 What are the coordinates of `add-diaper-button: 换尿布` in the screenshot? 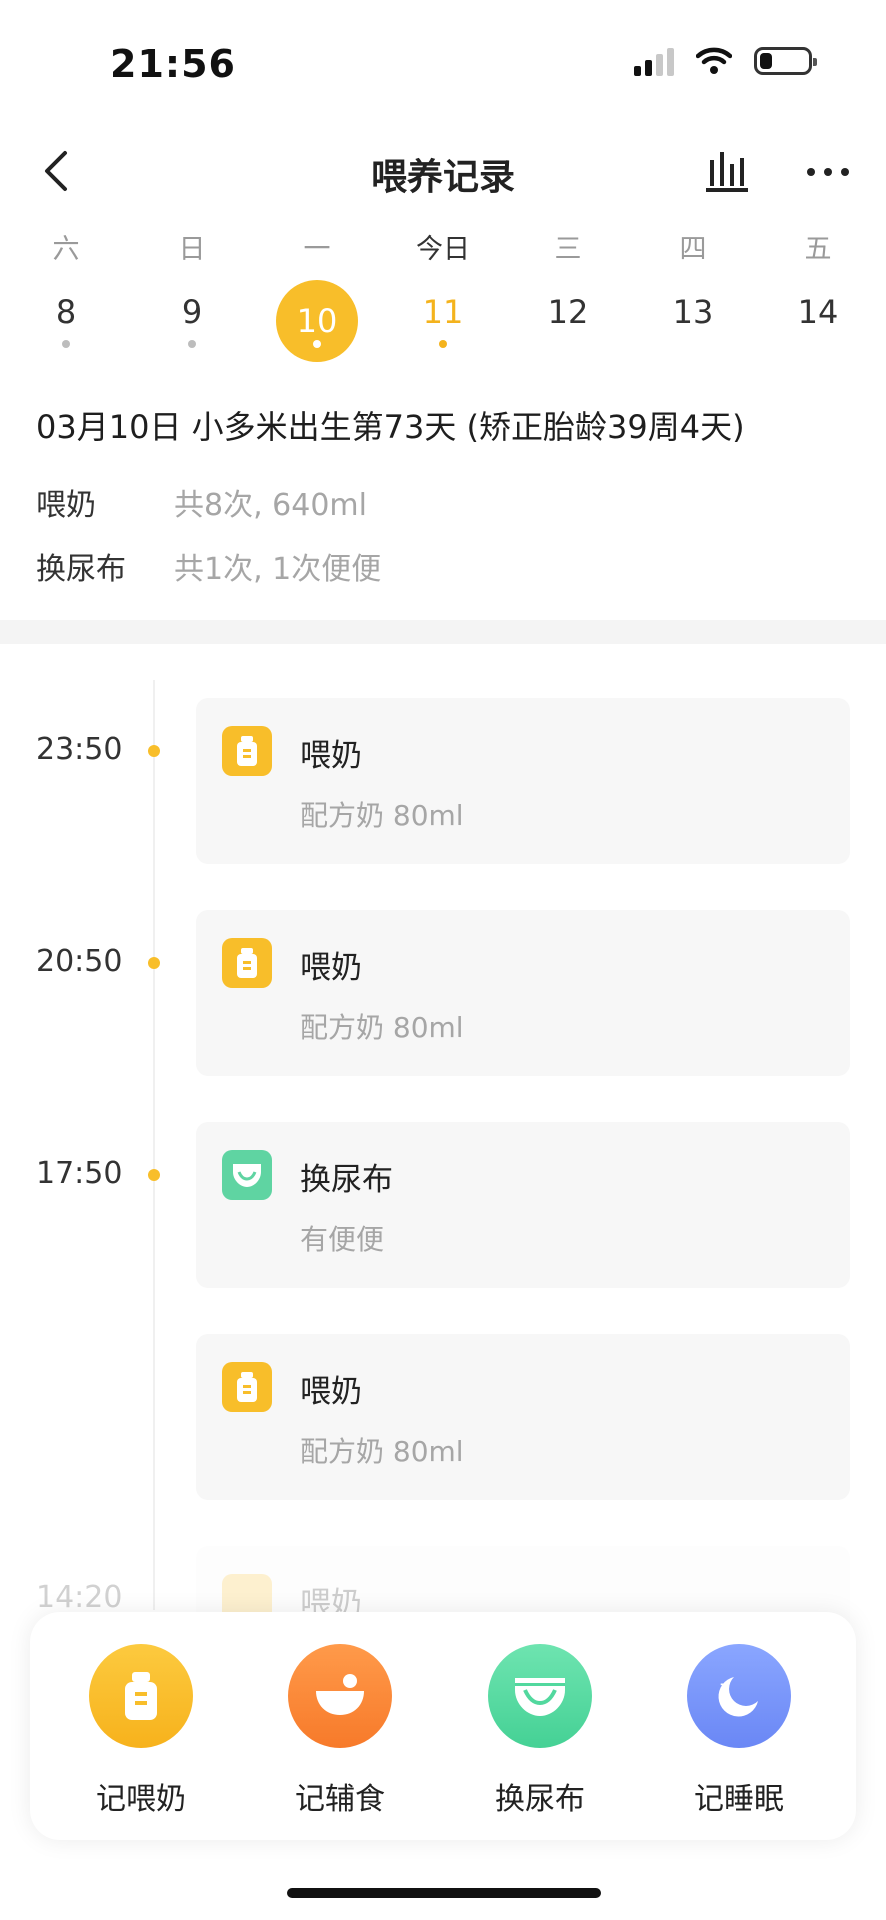 It's located at (540, 1731).